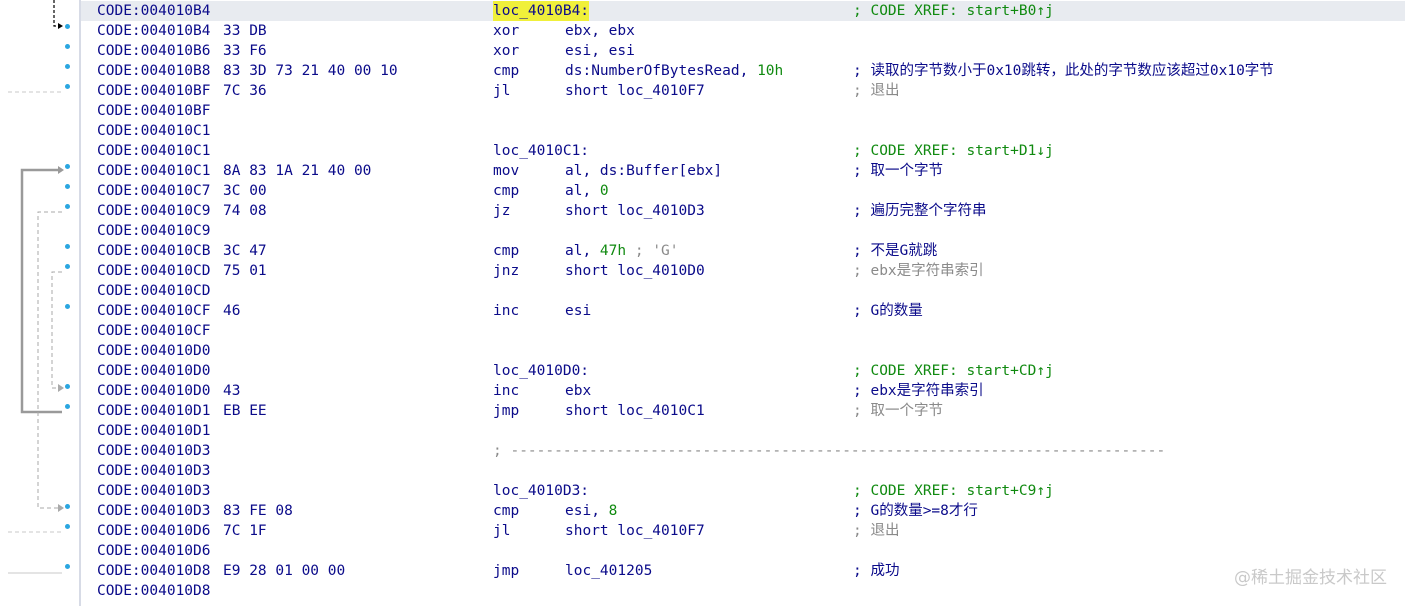 Image resolution: width=1405 pixels, height=606 pixels. I want to click on opcode-bytes: EB EE, so click(245, 411).